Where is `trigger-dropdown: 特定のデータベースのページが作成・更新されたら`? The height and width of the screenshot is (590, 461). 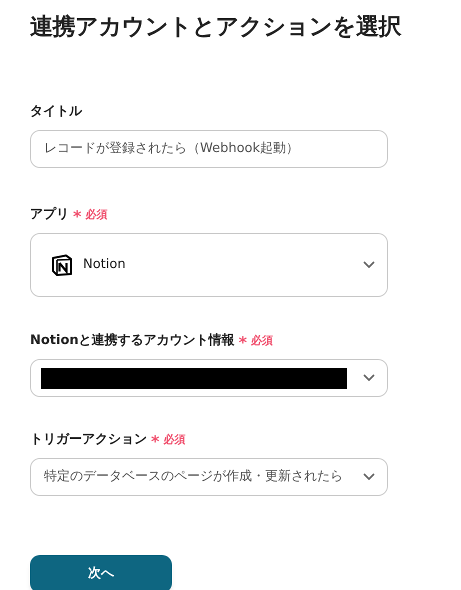
trigger-dropdown: 特定のデータベースのページが作成・更新されたら is located at coordinates (209, 477).